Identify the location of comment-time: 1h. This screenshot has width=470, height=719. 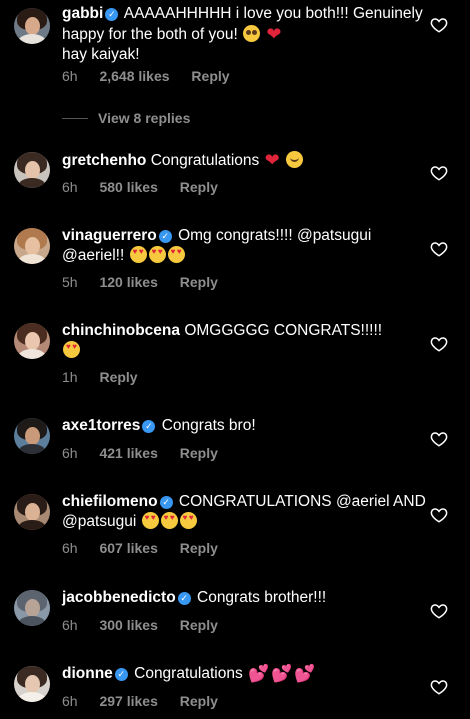
(70, 377).